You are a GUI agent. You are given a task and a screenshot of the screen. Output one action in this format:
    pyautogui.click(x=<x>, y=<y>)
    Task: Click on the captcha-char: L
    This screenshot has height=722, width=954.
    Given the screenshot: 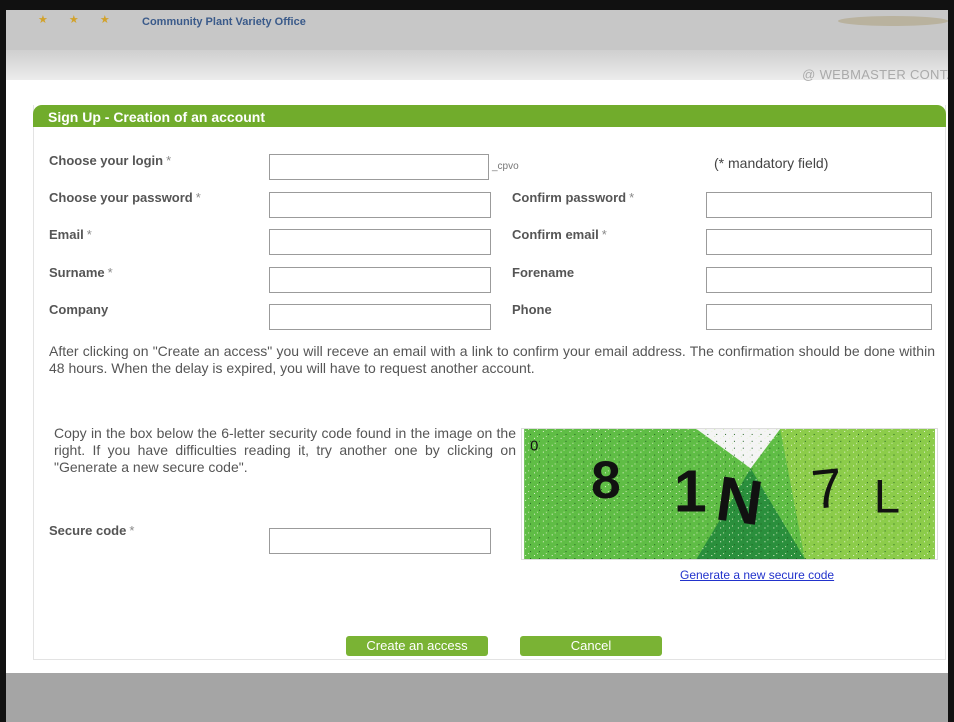 What is the action you would take?
    pyautogui.click(x=887, y=497)
    